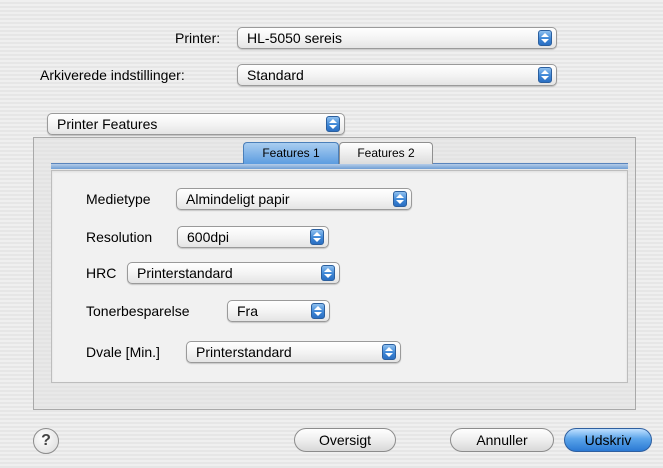 The width and height of the screenshot is (663, 468). Describe the element at coordinates (138, 311) in the screenshot. I see `toner-label: Tonerbesparelse` at that location.